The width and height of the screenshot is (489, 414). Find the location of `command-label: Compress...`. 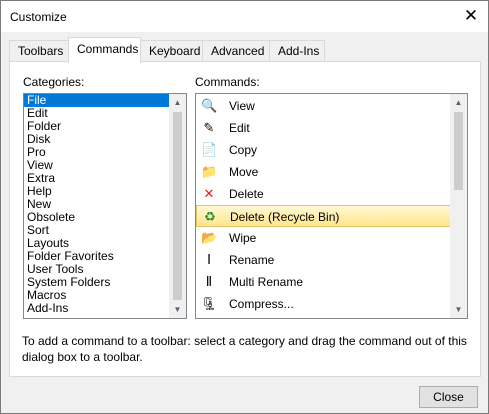

command-label: Compress... is located at coordinates (261, 304).